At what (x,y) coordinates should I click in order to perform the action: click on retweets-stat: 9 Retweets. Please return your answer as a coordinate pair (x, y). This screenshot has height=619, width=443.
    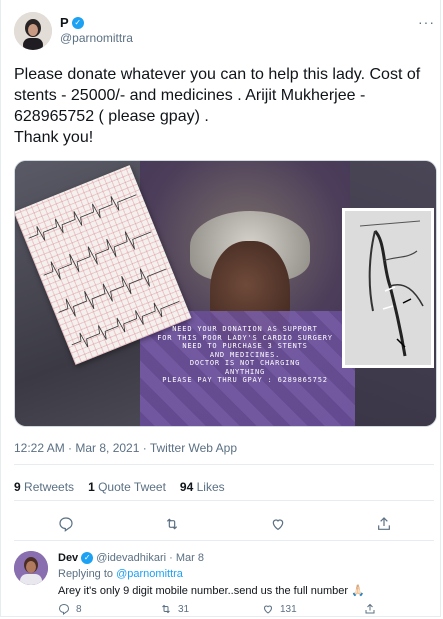
    Looking at the image, I should click on (44, 487).